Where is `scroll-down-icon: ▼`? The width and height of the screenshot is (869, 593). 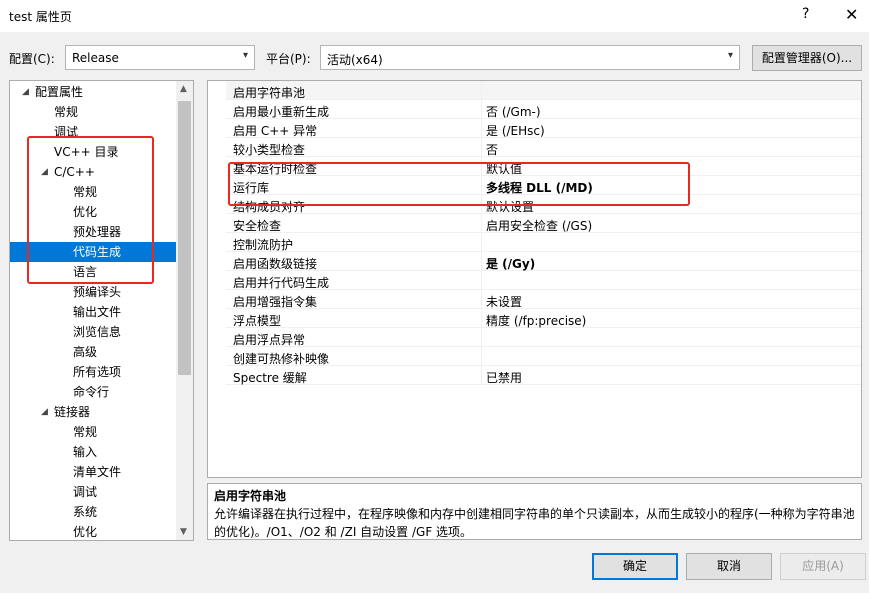
scroll-down-icon: ▼ is located at coordinates (183, 532).